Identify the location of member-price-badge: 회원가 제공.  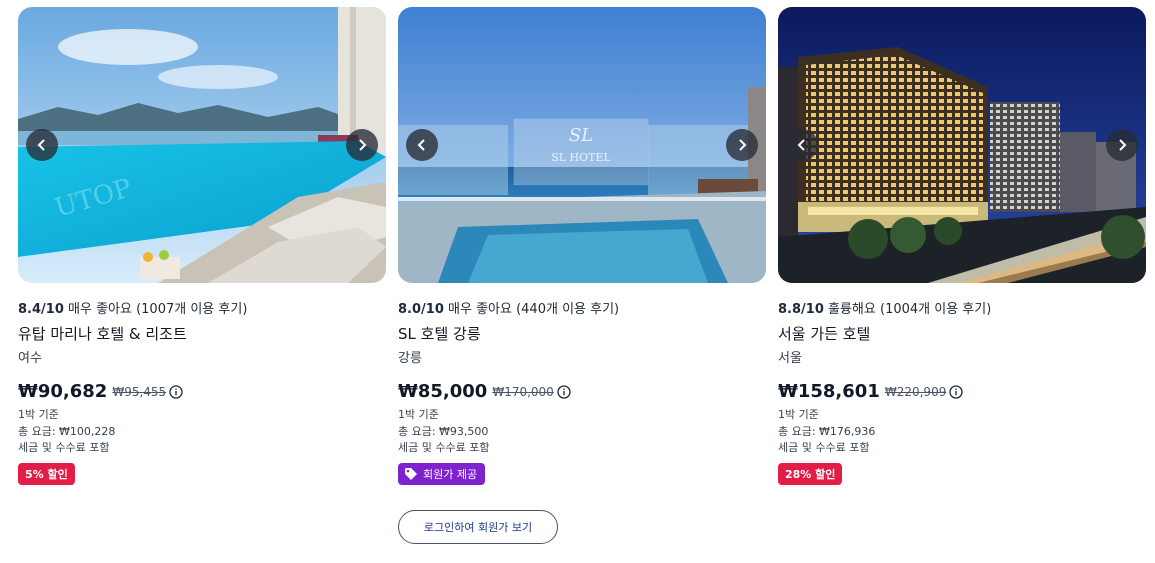
(442, 474).